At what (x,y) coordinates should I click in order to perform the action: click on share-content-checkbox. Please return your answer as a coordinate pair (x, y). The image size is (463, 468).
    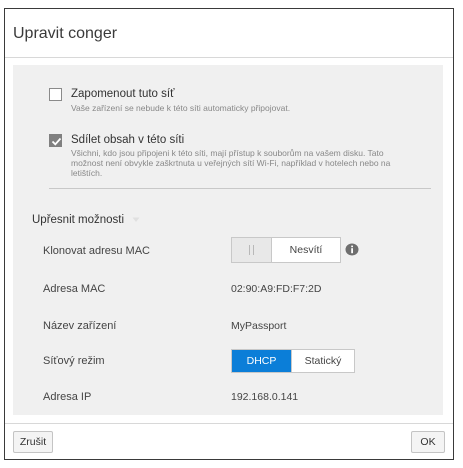
    Looking at the image, I should click on (55, 140).